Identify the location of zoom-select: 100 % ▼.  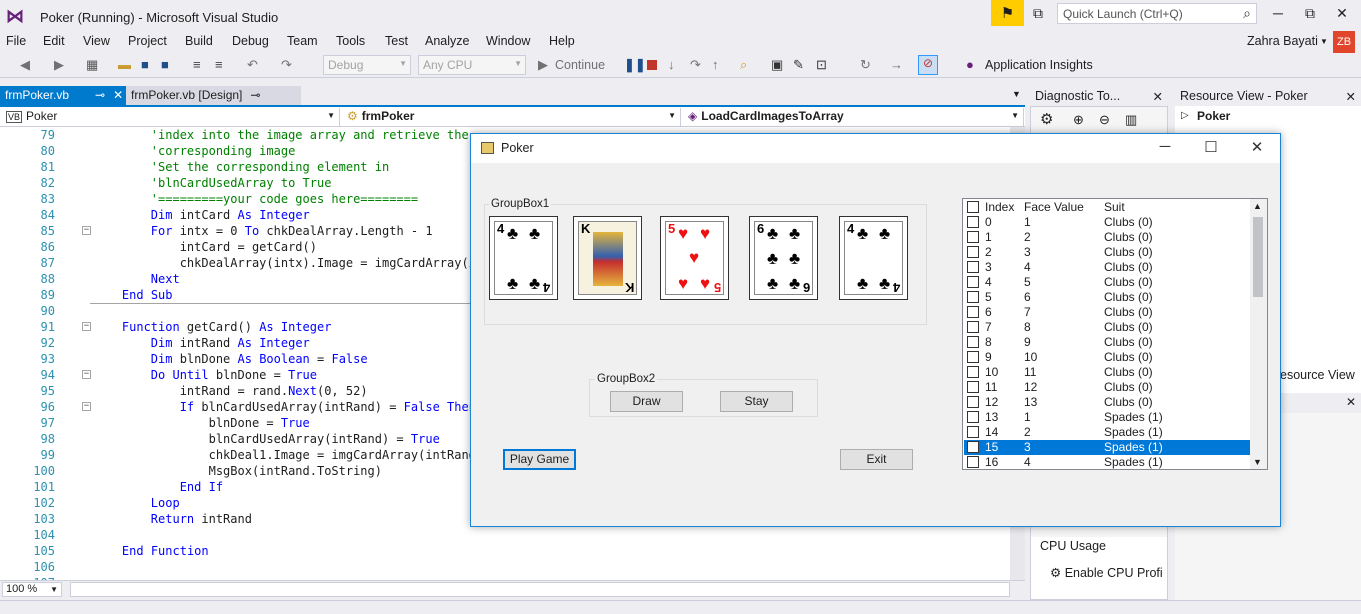
(32, 589).